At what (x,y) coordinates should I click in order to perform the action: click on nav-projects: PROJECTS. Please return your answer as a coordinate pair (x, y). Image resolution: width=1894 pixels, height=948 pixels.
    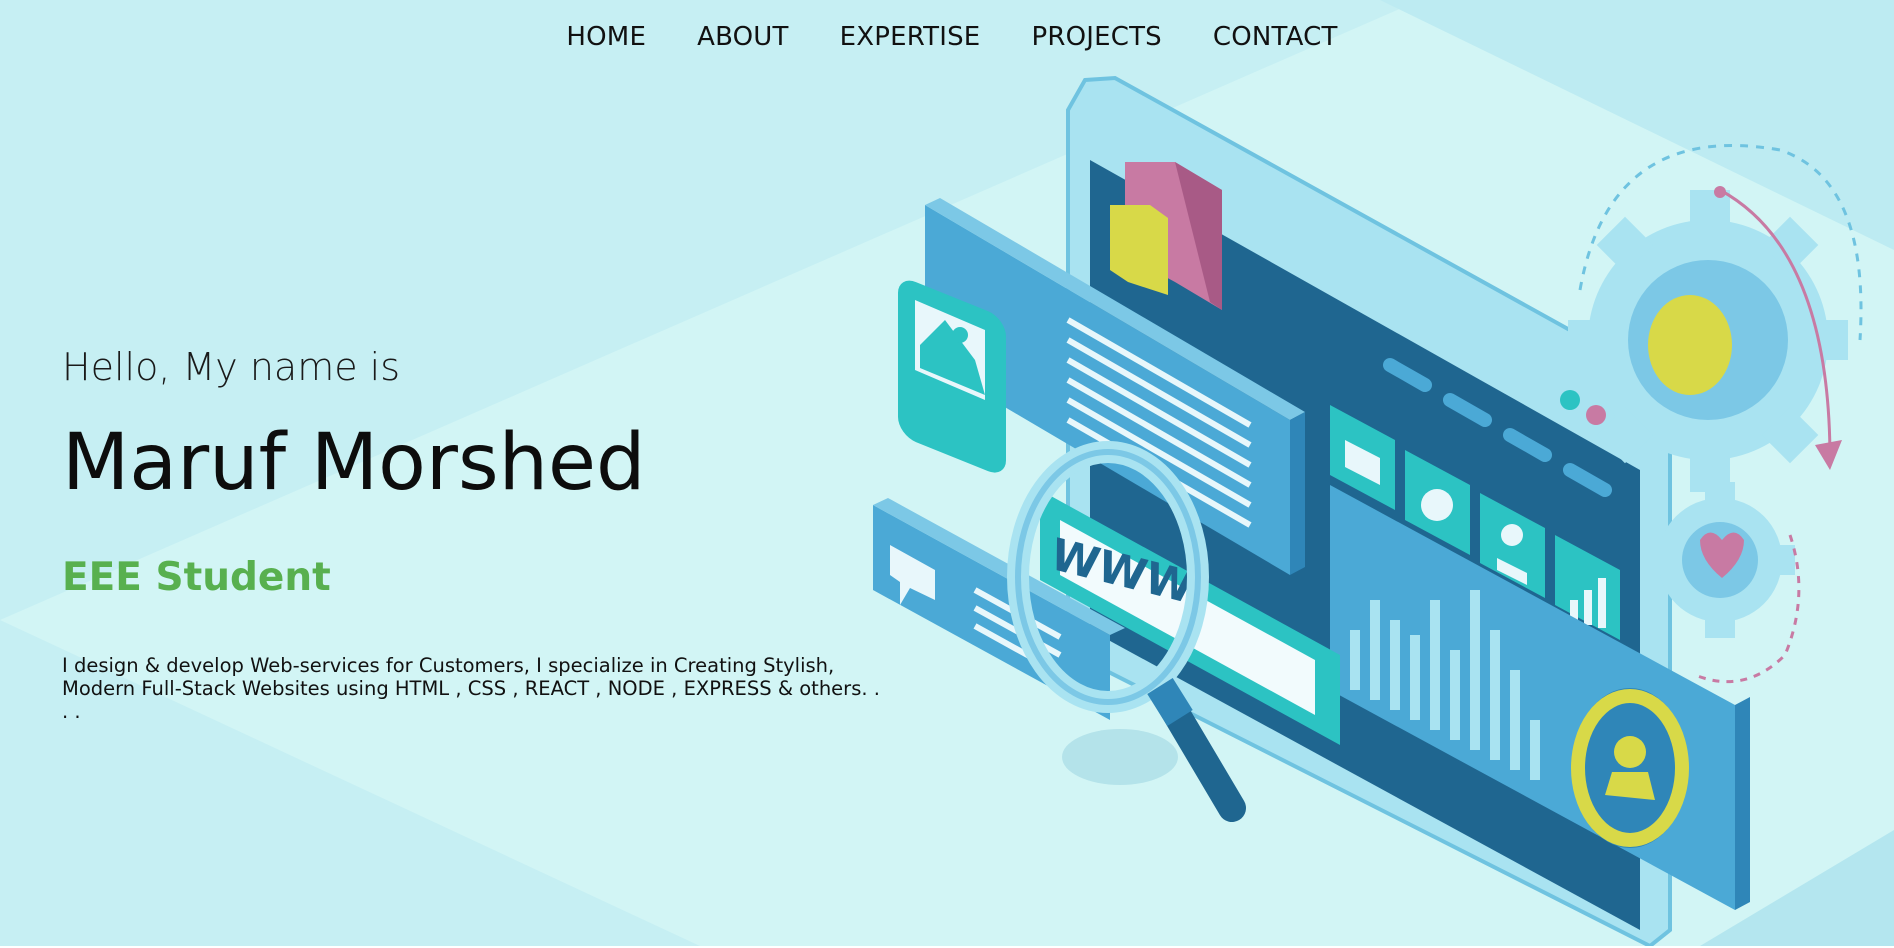
    Looking at the image, I should click on (1096, 37).